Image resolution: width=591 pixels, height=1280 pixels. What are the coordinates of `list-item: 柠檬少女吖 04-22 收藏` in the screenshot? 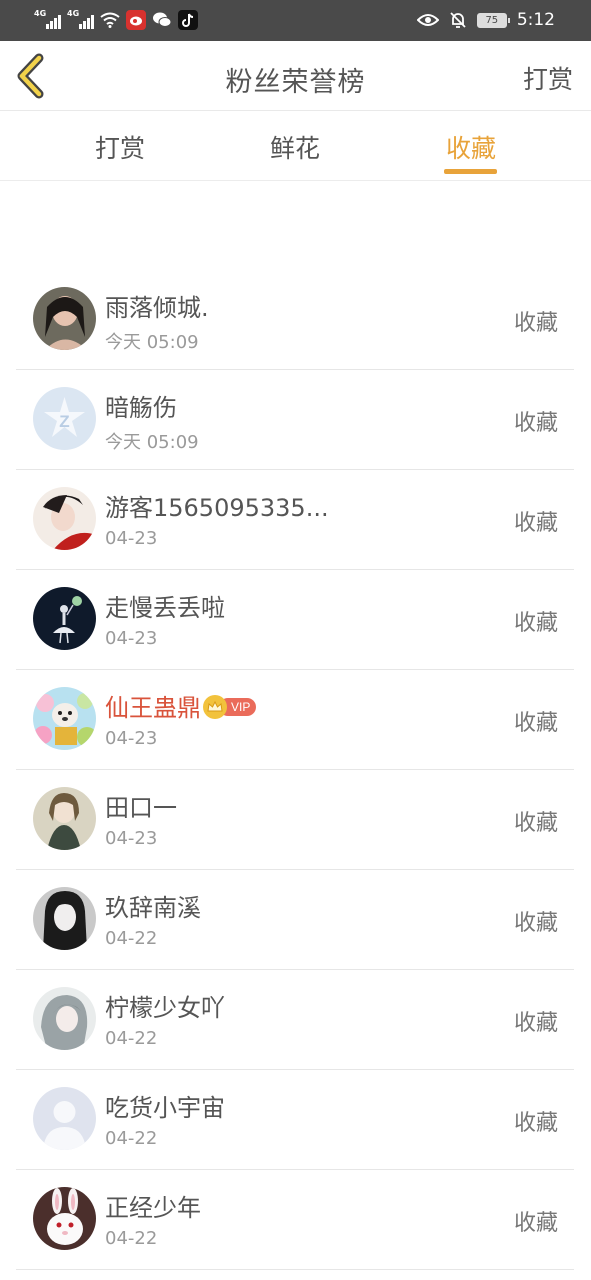 It's located at (295, 1020).